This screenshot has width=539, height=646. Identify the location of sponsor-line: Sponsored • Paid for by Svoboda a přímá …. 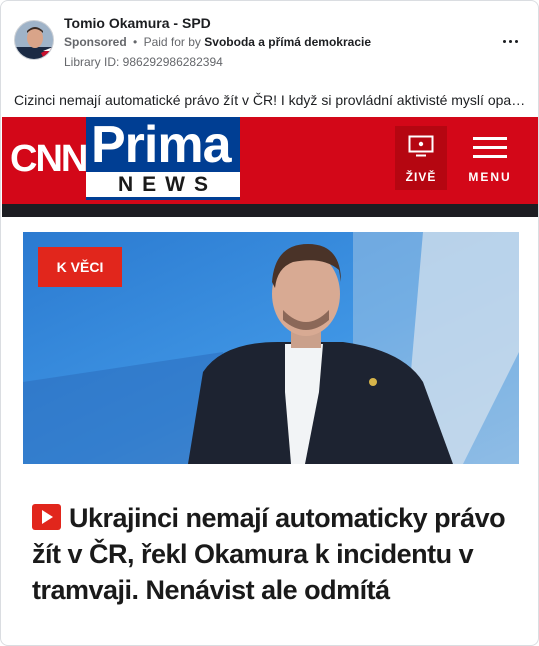
(217, 42).